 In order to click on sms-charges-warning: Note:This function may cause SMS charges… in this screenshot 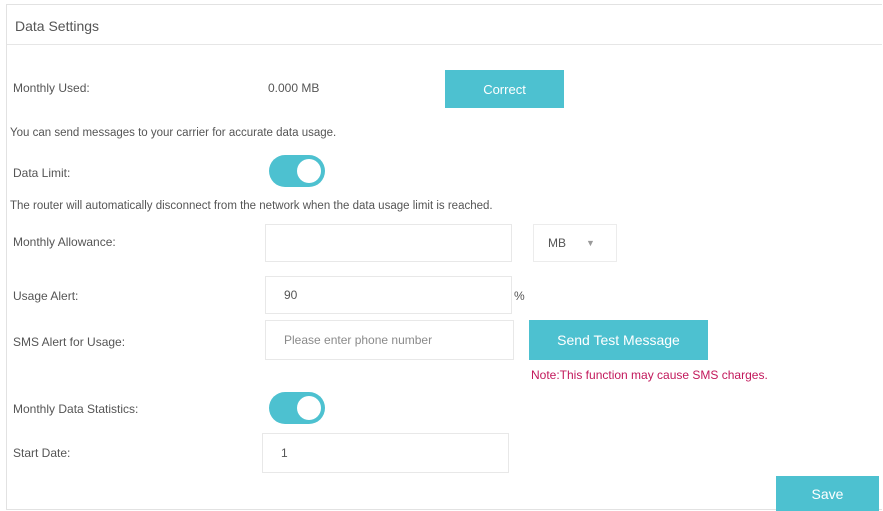, I will do `click(649, 375)`.